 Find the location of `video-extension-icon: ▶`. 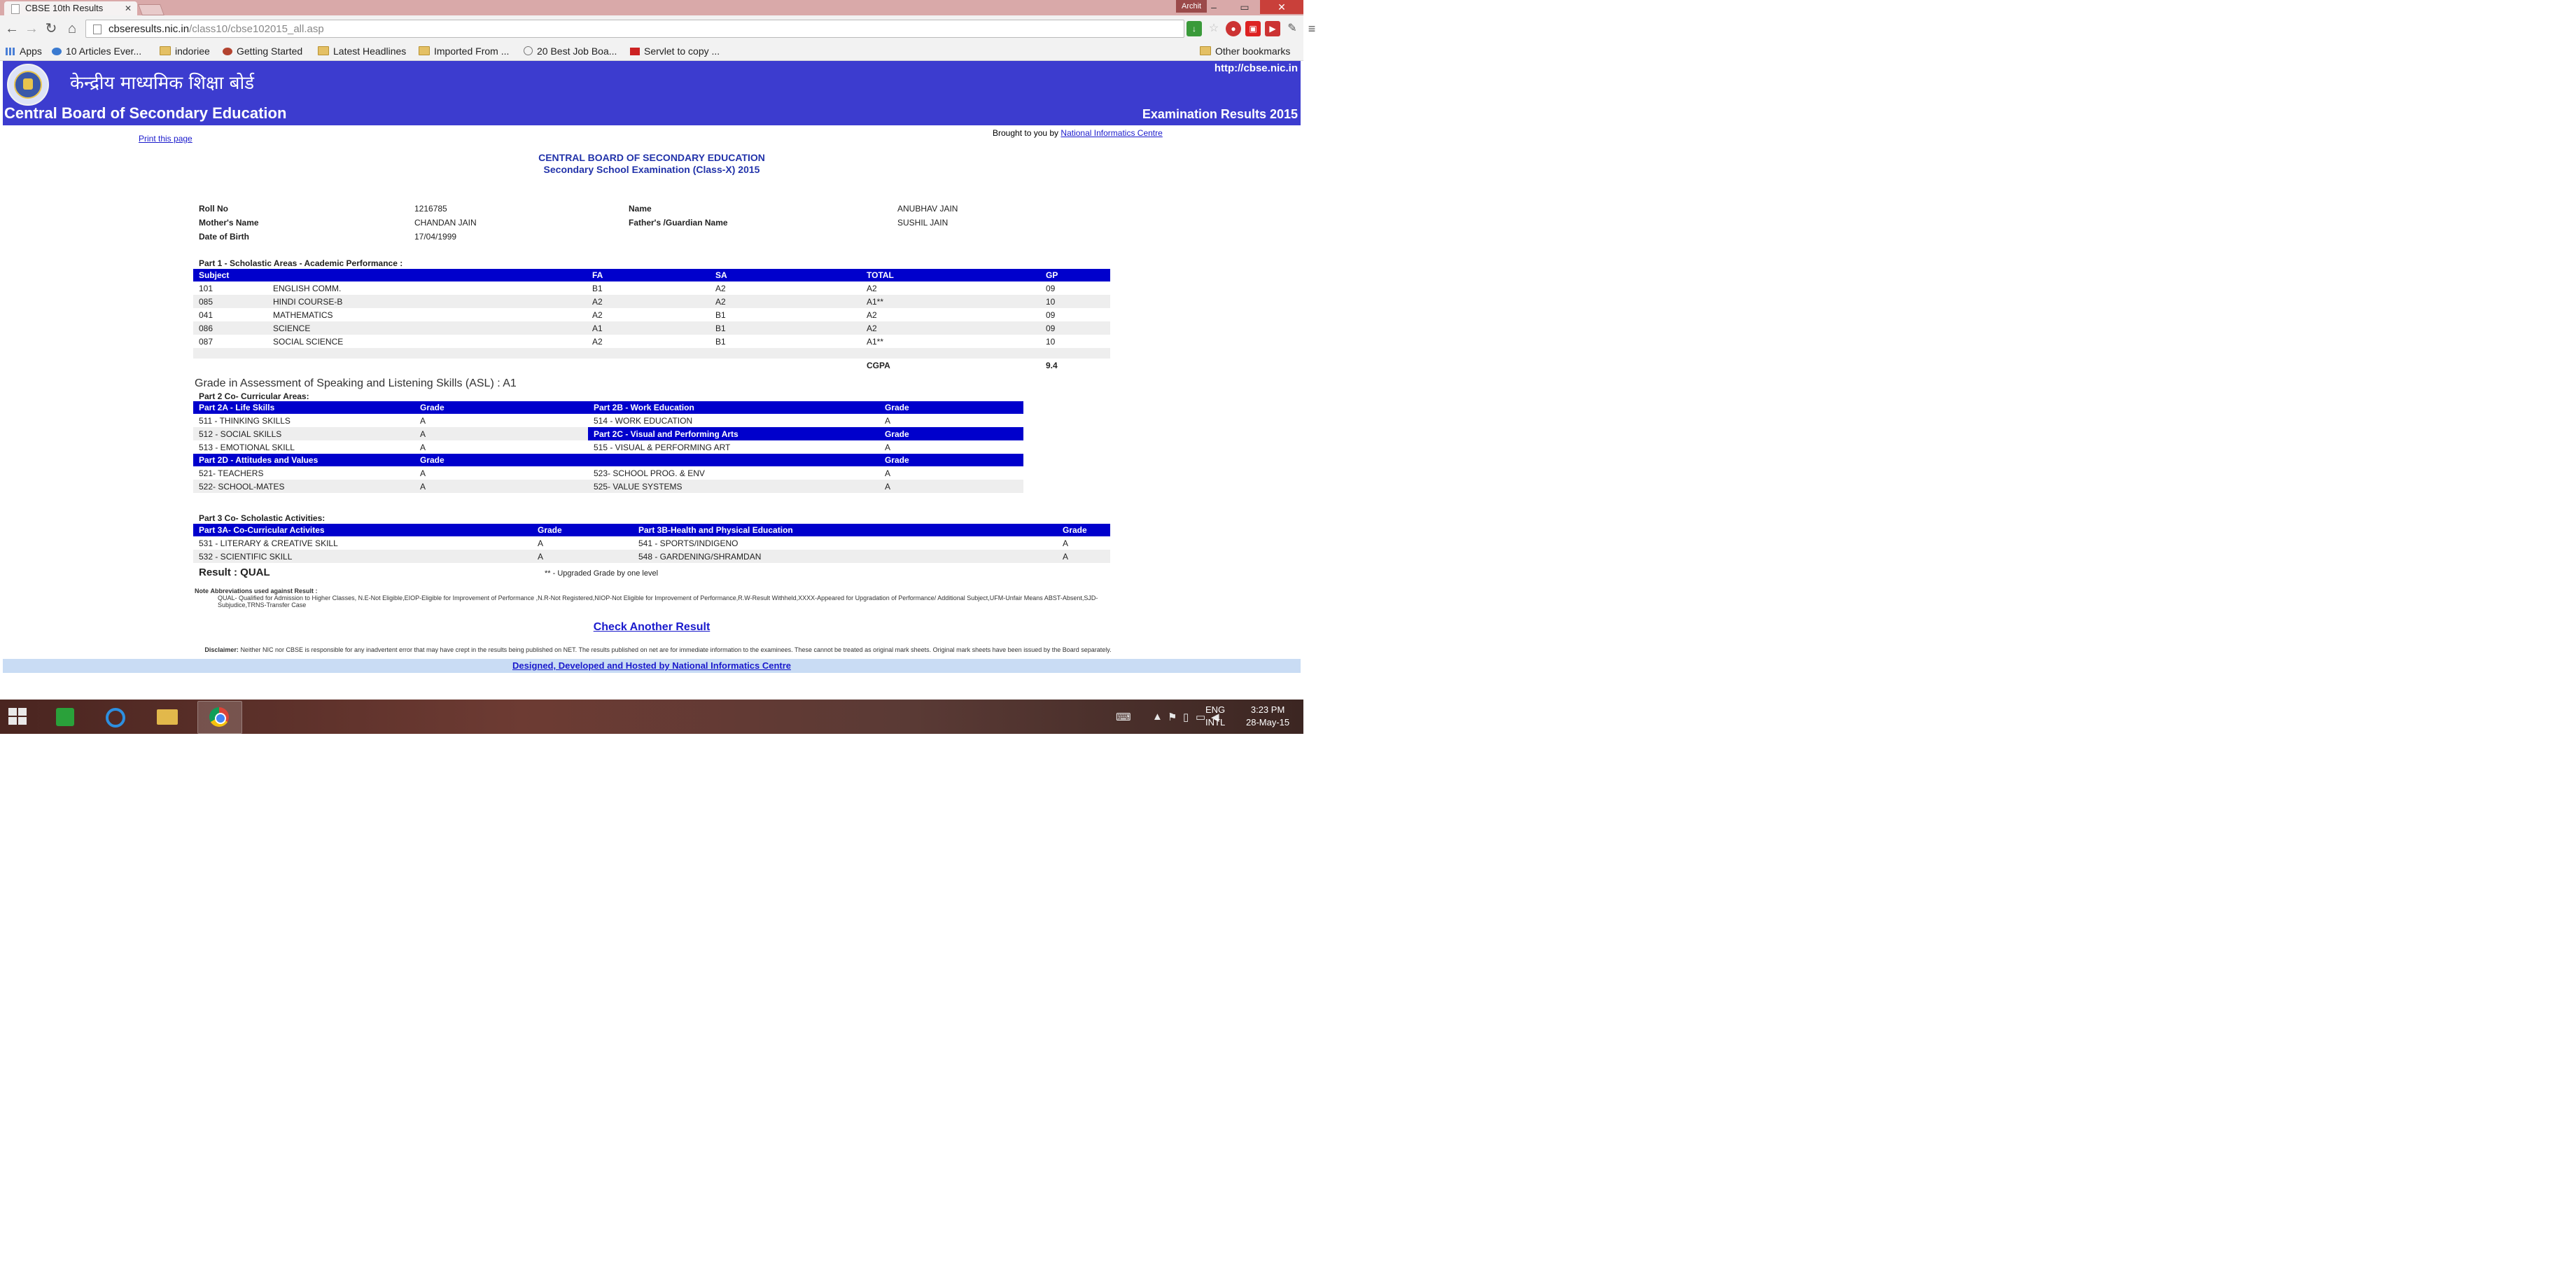

video-extension-icon: ▶ is located at coordinates (1272, 29).